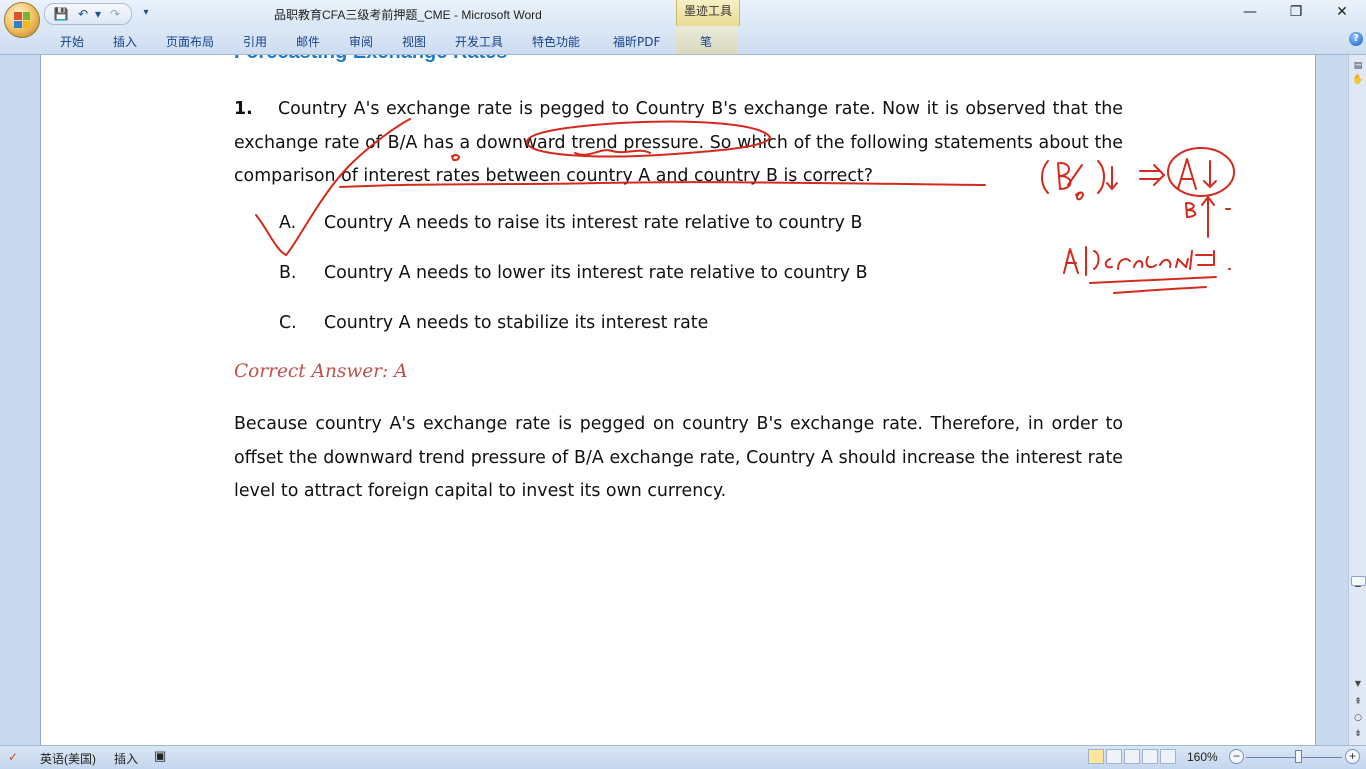  What do you see at coordinates (1298, 756) in the screenshot?
I see `zoom-slider-thumb` at bounding box center [1298, 756].